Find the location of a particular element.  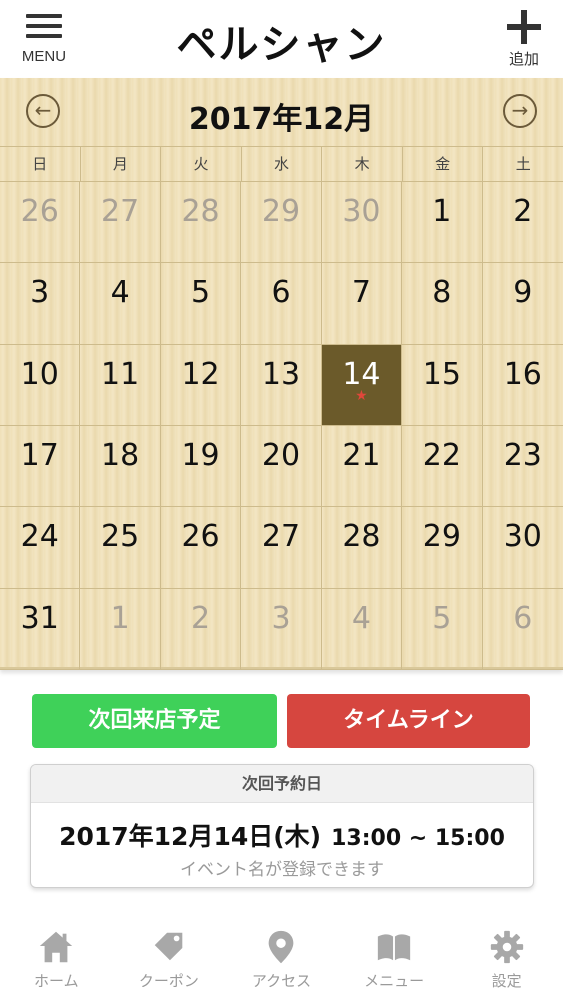

weekday-header: 日 月 火 水 木 金 土 is located at coordinates (281, 164).